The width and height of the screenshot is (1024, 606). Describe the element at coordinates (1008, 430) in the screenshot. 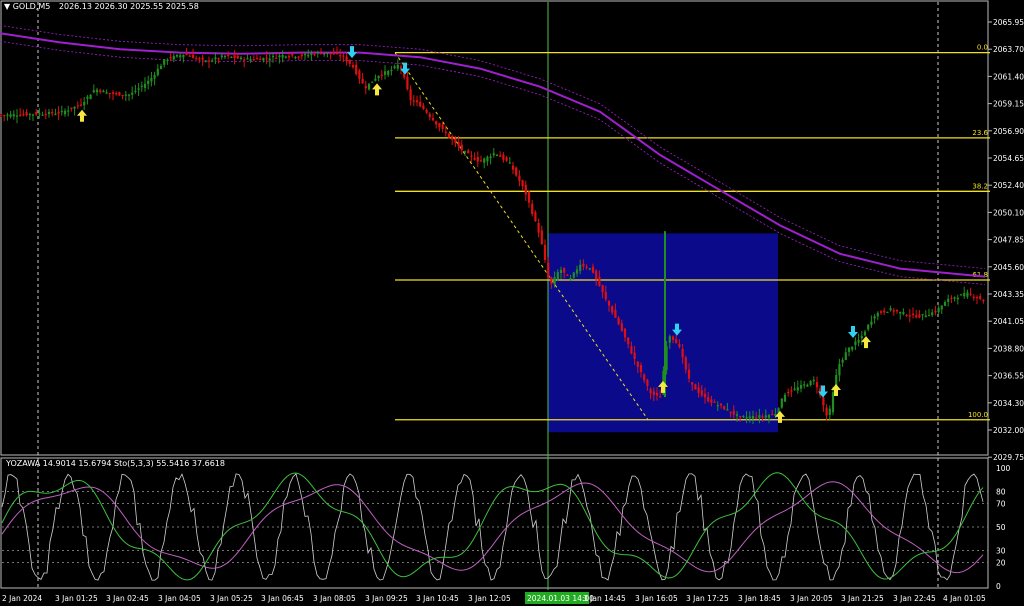

I see `price-axis-label: 2032.00` at that location.